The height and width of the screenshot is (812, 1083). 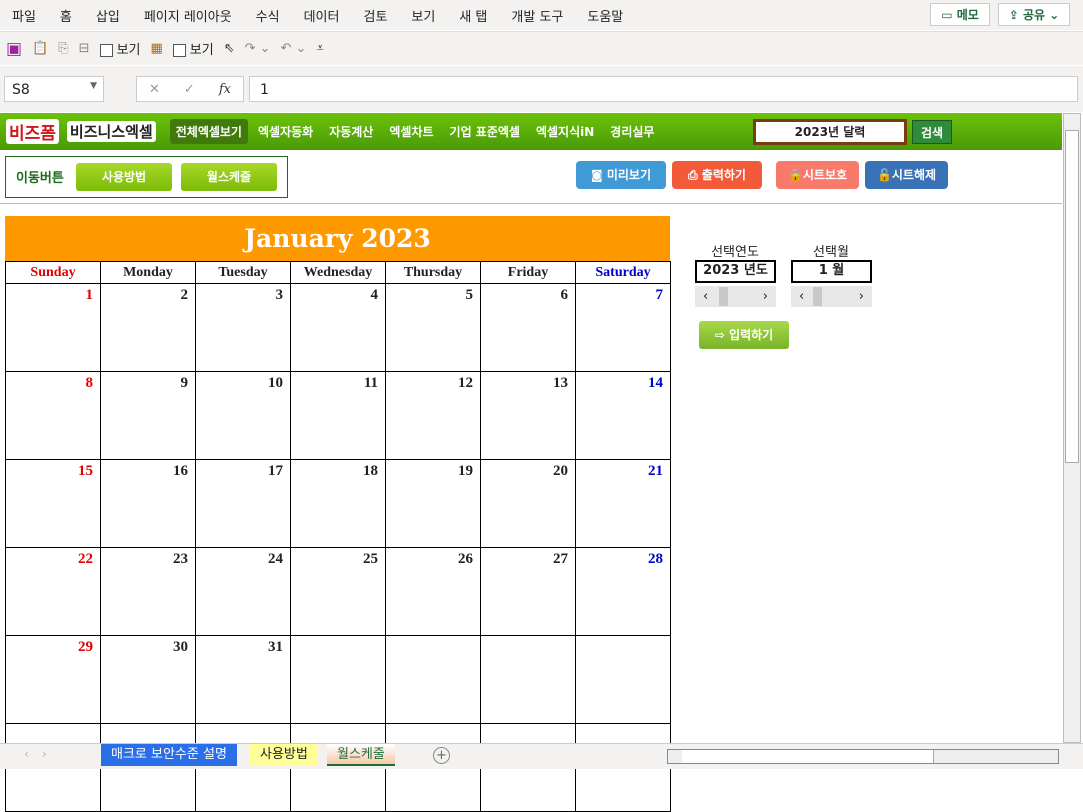 I want to click on check-icon: ✓, so click(x=189, y=89).